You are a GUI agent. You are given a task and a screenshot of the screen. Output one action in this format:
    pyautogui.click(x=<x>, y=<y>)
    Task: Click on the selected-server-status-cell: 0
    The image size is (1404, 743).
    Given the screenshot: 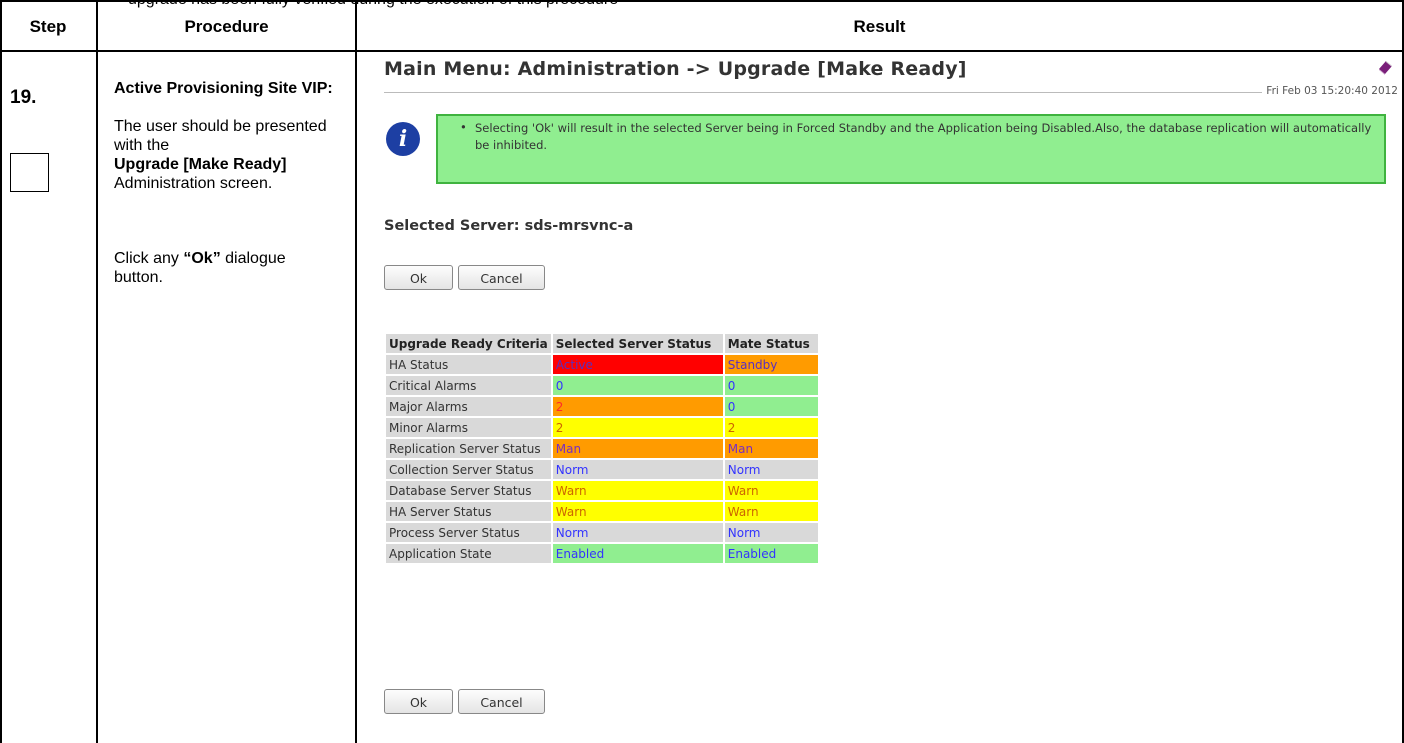 What is the action you would take?
    pyautogui.click(x=637, y=385)
    